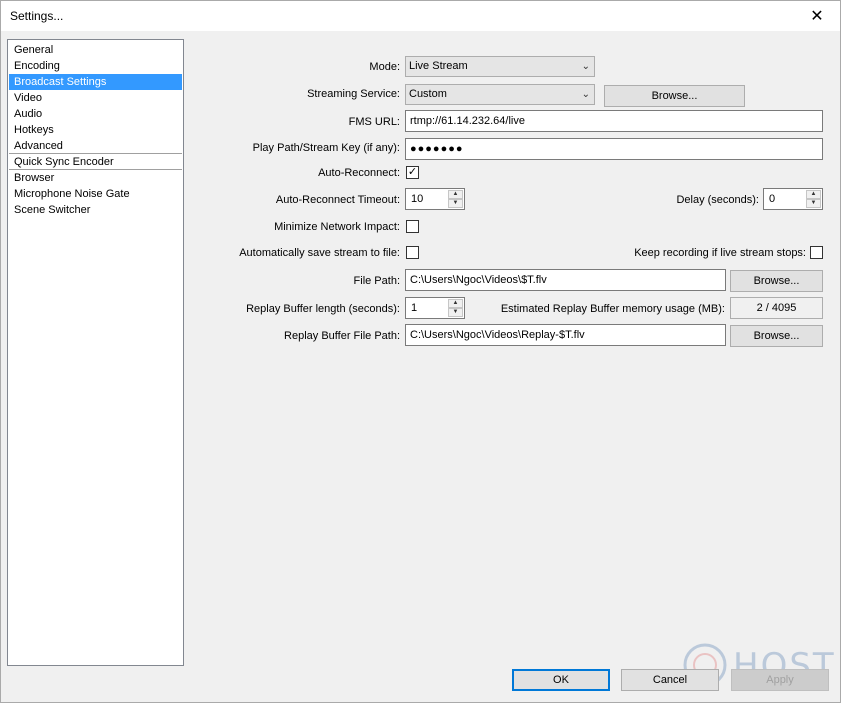 The height and width of the screenshot is (703, 841). What do you see at coordinates (95, 82) in the screenshot?
I see `sidebar-item-broadcast-settings: Broadcast Settings` at bounding box center [95, 82].